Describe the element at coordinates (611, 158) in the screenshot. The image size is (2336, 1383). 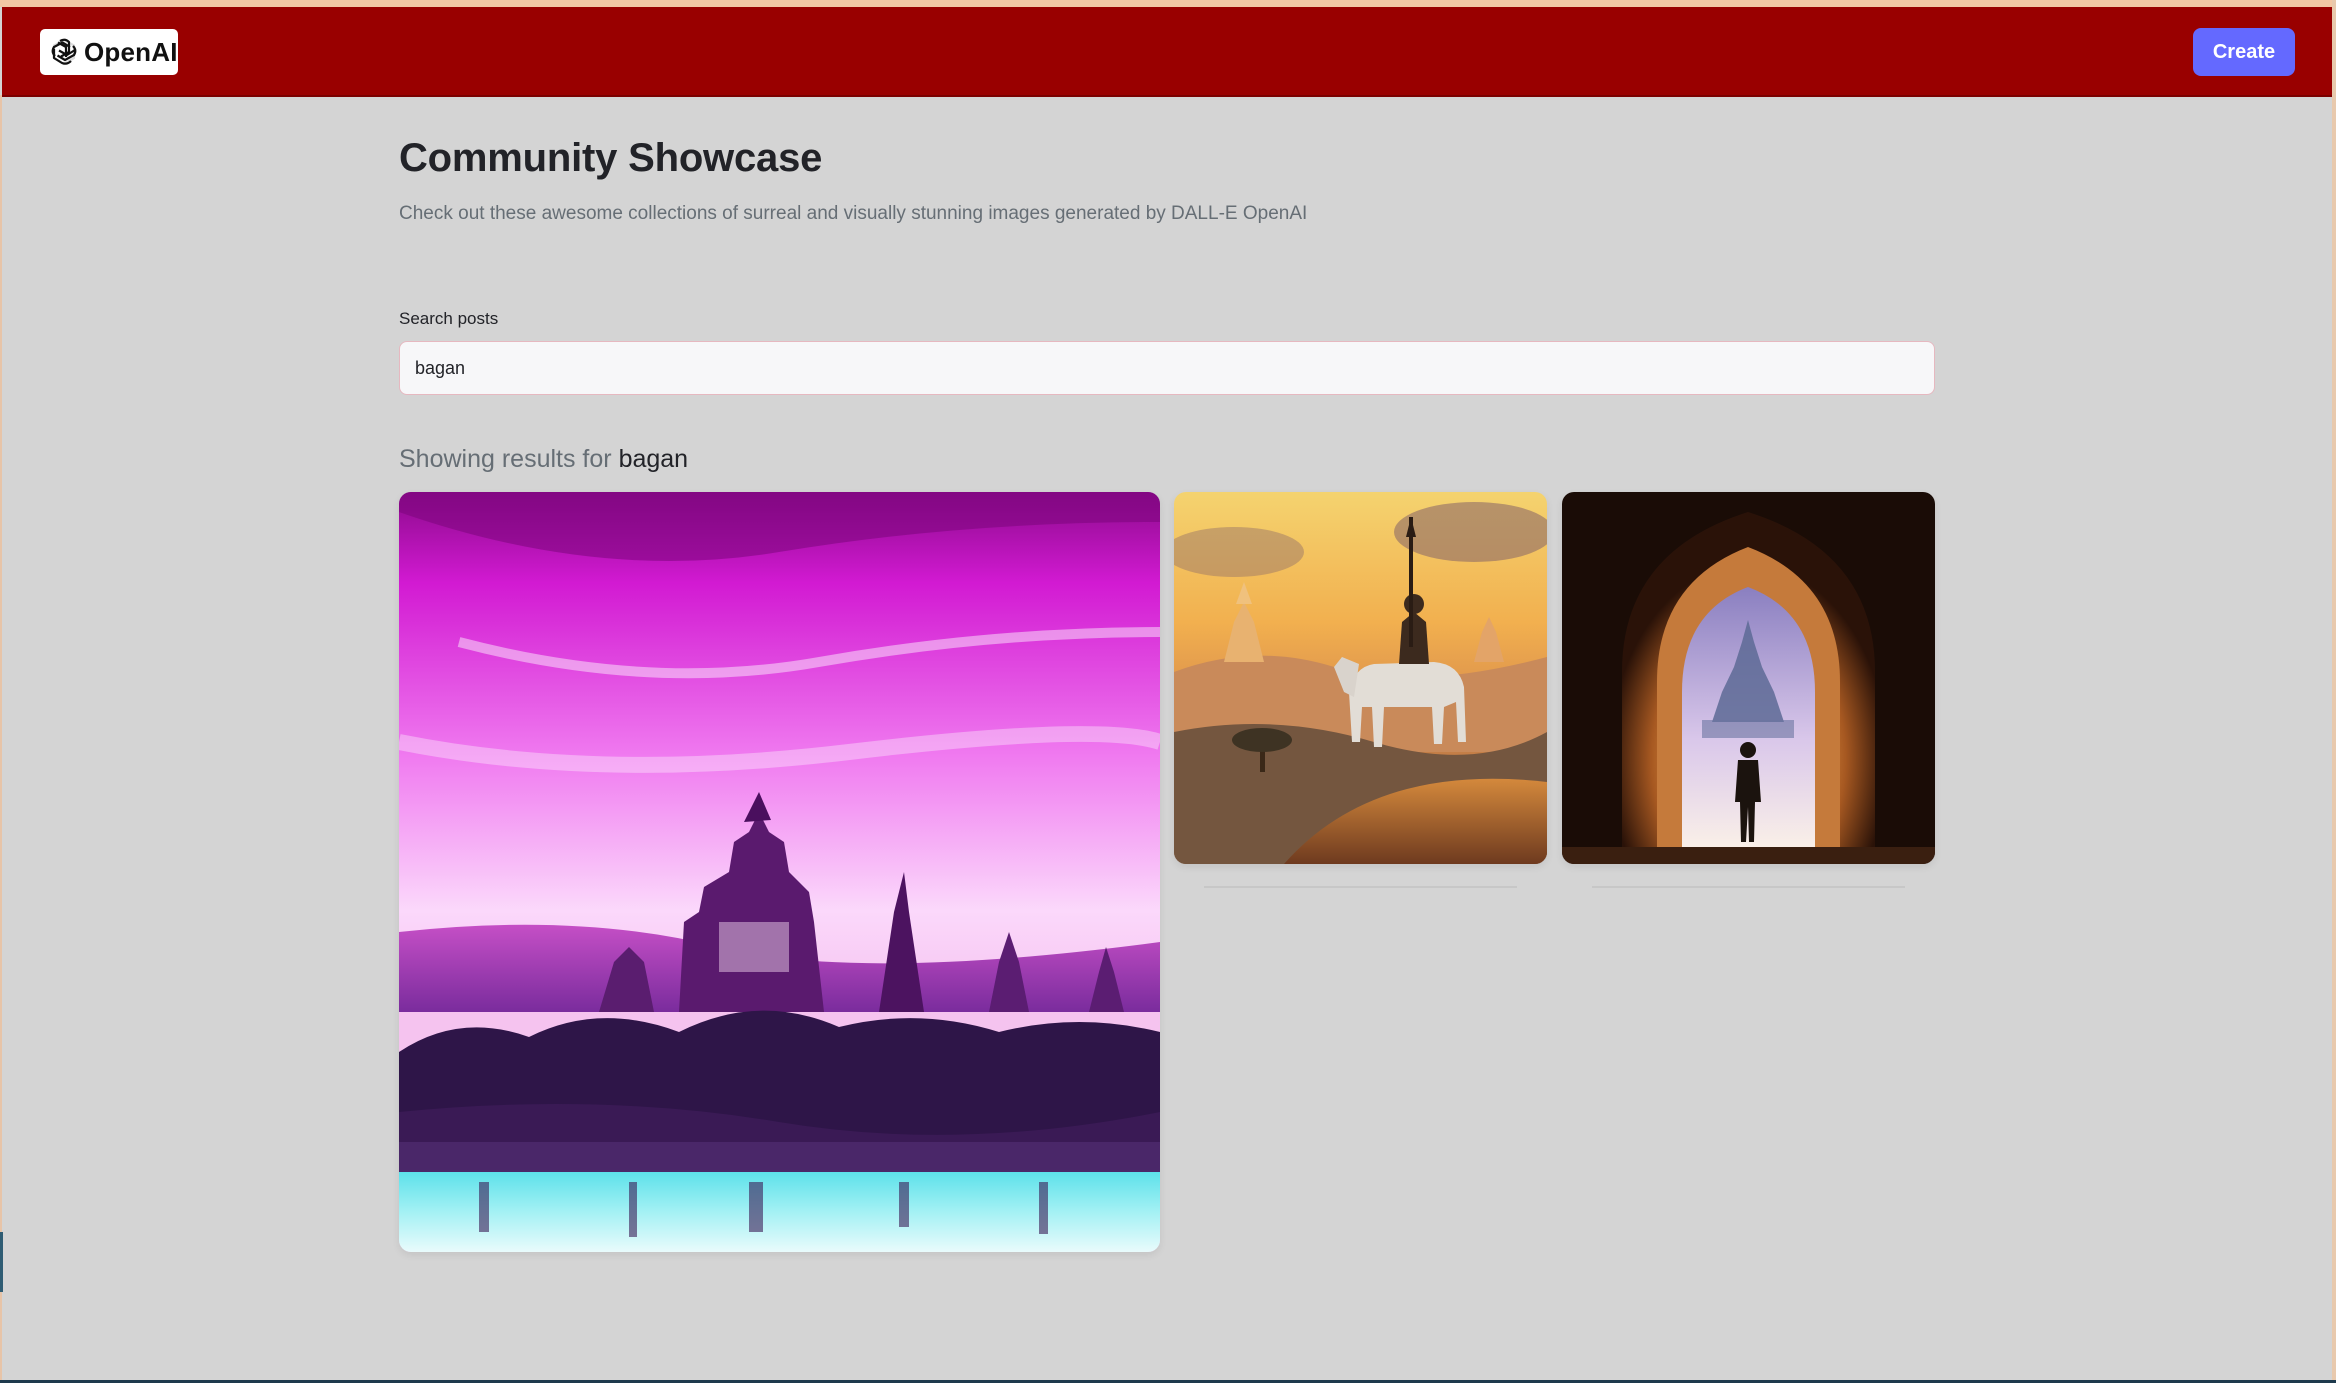
I see `page-title: Community Showcase` at that location.